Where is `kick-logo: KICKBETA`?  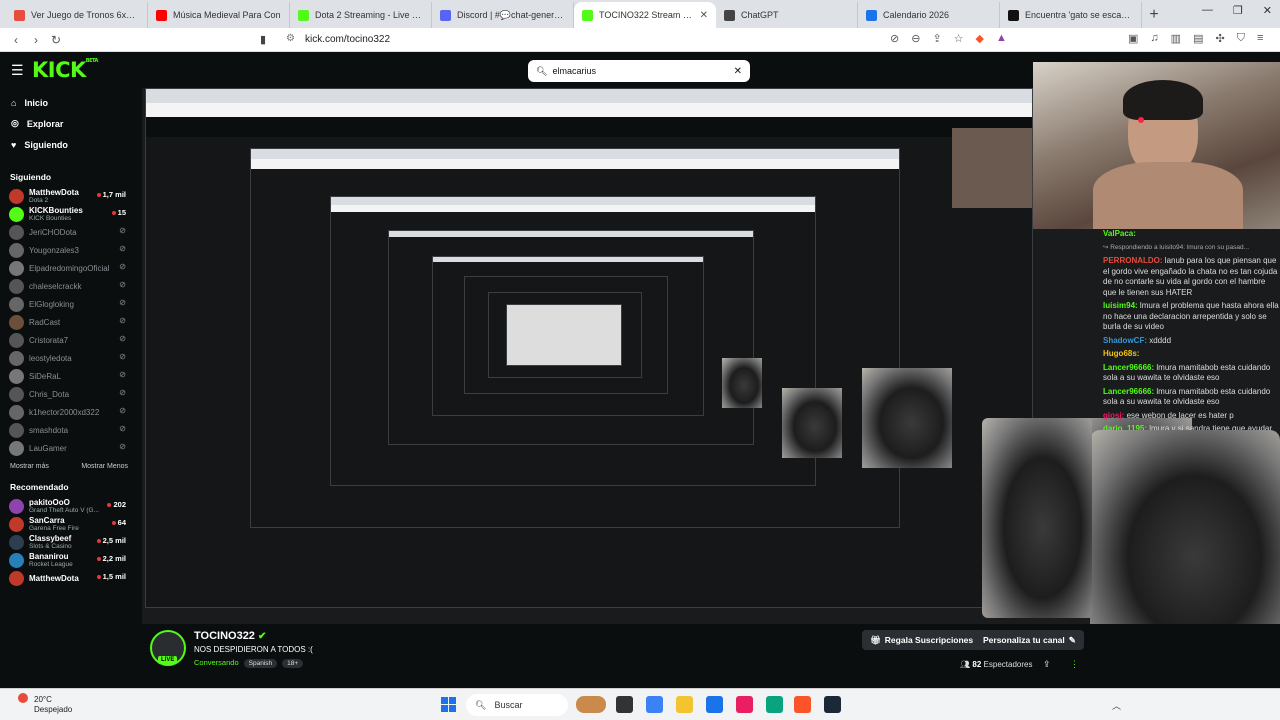 kick-logo: KICKBETA is located at coordinates (65, 70).